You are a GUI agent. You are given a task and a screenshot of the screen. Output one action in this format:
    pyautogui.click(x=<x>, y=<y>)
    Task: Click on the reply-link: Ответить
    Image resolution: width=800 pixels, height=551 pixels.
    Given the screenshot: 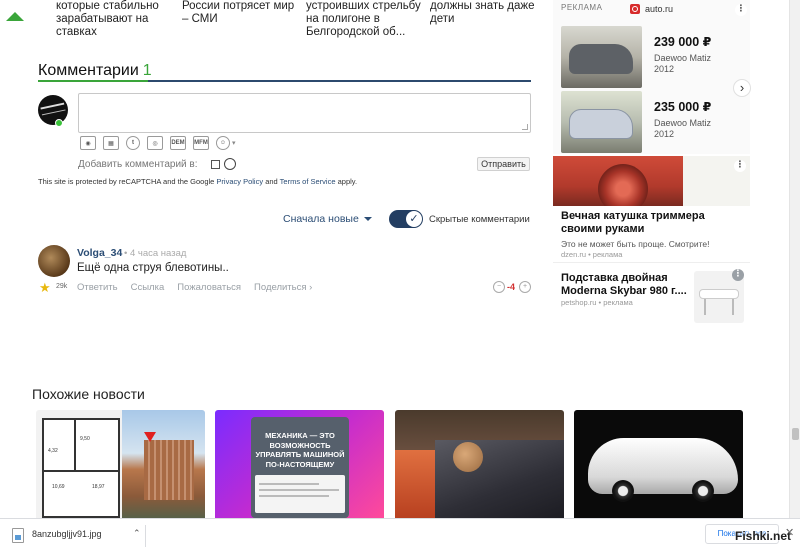 What is the action you would take?
    pyautogui.click(x=97, y=287)
    